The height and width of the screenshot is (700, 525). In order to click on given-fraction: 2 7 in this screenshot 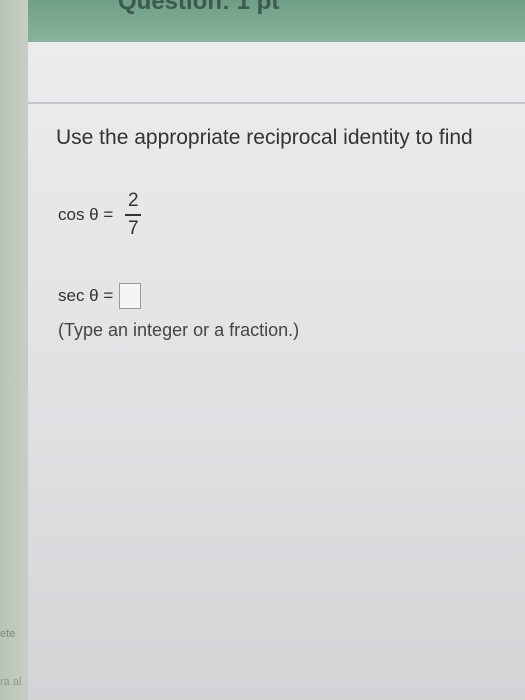, I will do `click(133, 215)`.